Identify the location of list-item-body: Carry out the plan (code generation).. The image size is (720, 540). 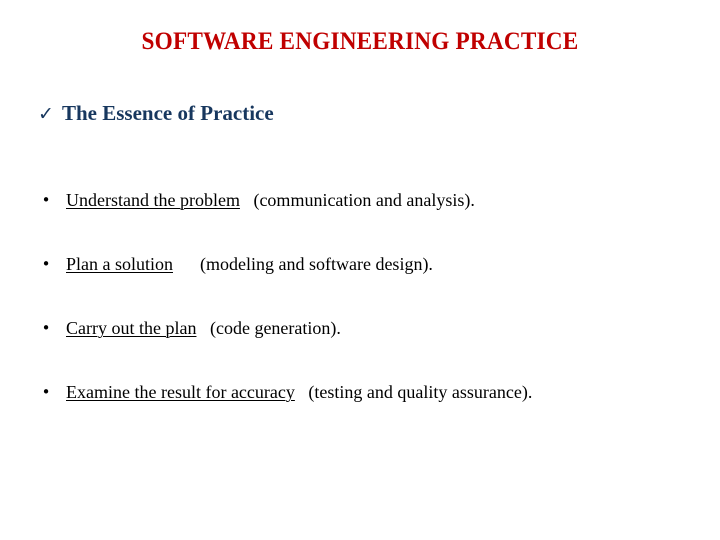
(370, 328).